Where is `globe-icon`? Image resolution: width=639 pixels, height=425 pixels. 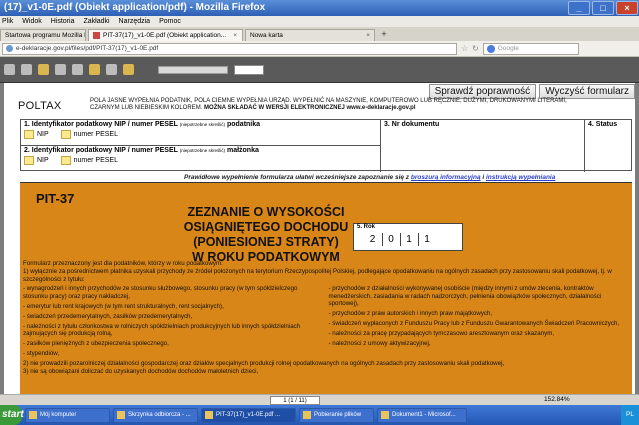
globe-icon is located at coordinates (9, 48).